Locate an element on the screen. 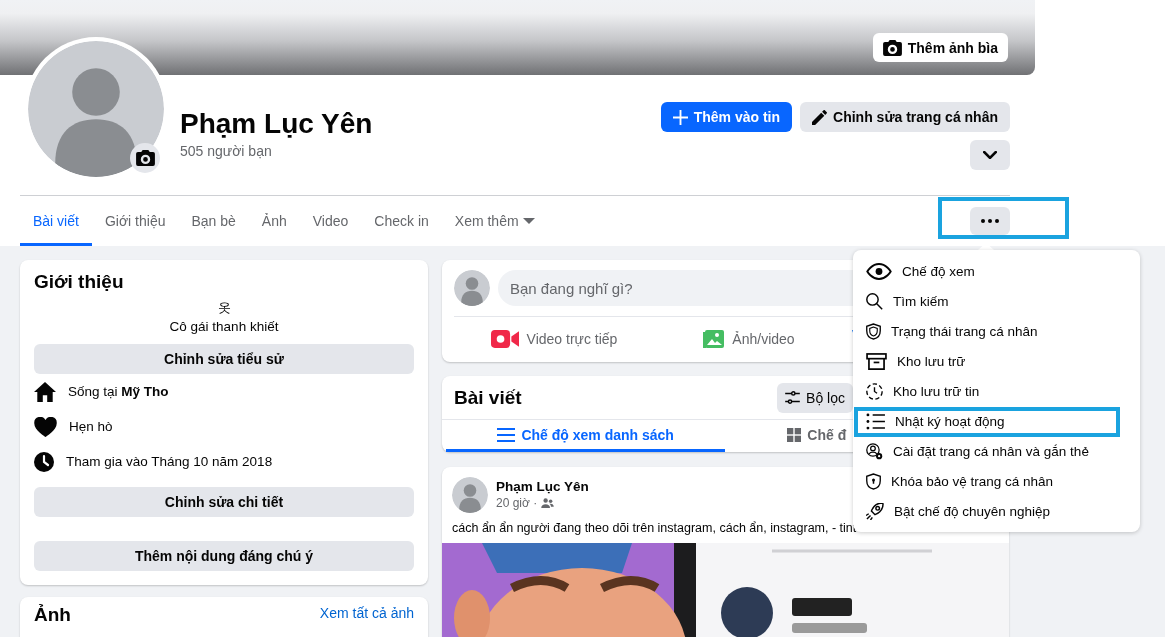  chevron-down-icon is located at coordinates (990, 155).